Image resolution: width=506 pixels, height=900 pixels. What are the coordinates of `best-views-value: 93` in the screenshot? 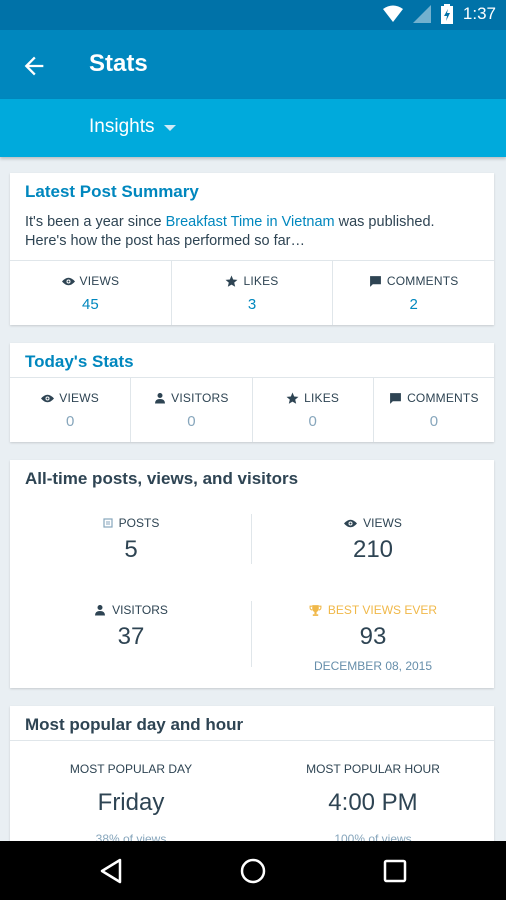 It's located at (373, 636).